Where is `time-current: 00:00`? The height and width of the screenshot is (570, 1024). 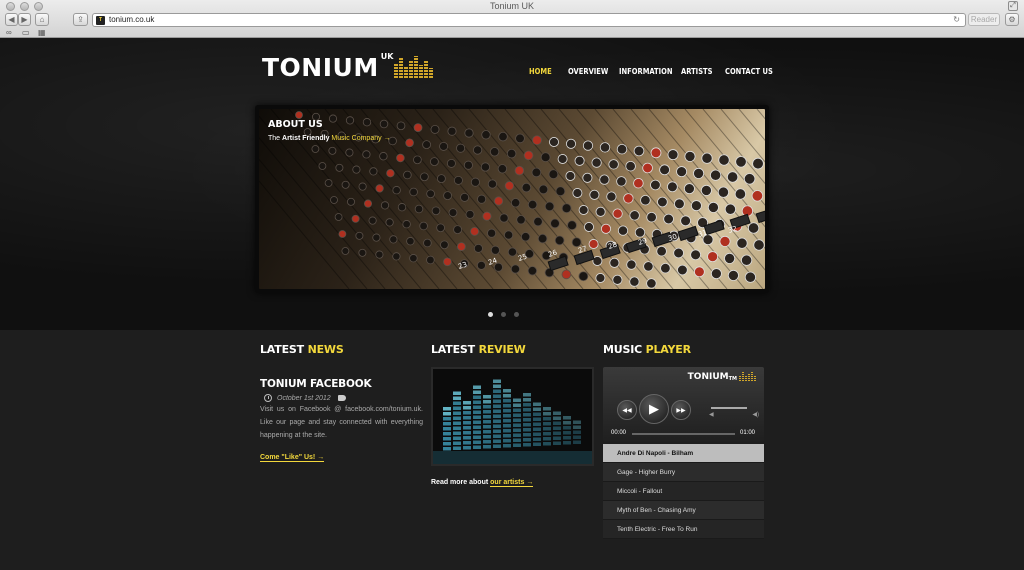 time-current: 00:00 is located at coordinates (619, 433).